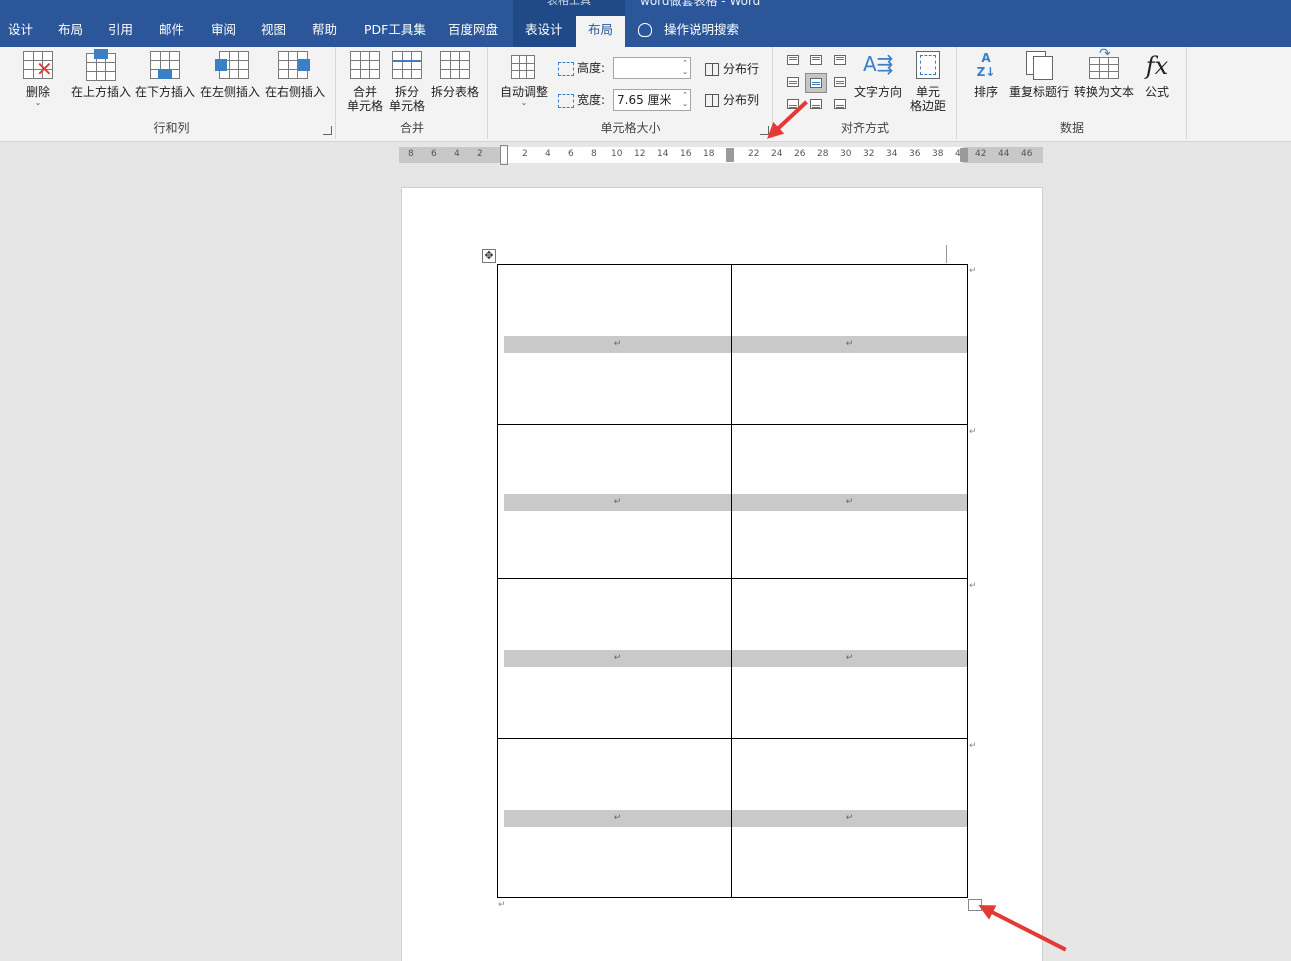  I want to click on tab-table-design: 表设计, so click(544, 31).